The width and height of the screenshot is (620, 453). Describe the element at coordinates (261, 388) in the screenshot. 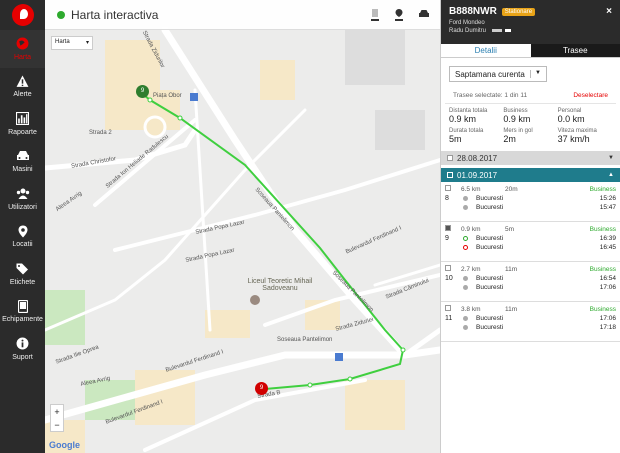

I see `route-end-marker: 9` at that location.